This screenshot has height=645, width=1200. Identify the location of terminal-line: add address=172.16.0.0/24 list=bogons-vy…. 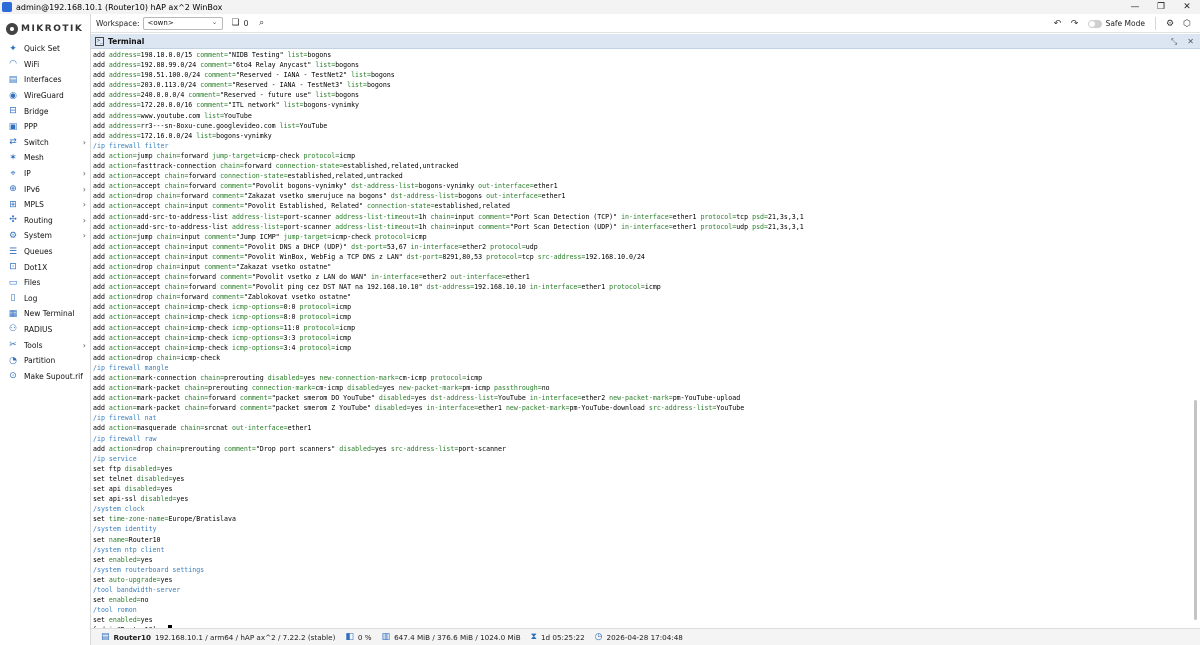
(640, 136).